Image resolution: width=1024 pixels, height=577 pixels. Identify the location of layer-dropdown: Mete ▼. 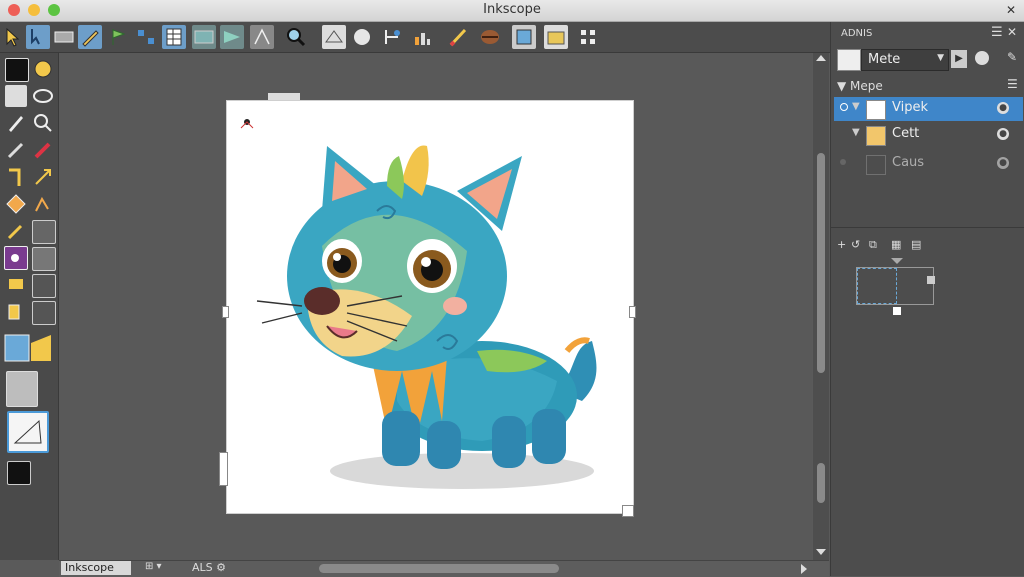
(905, 60).